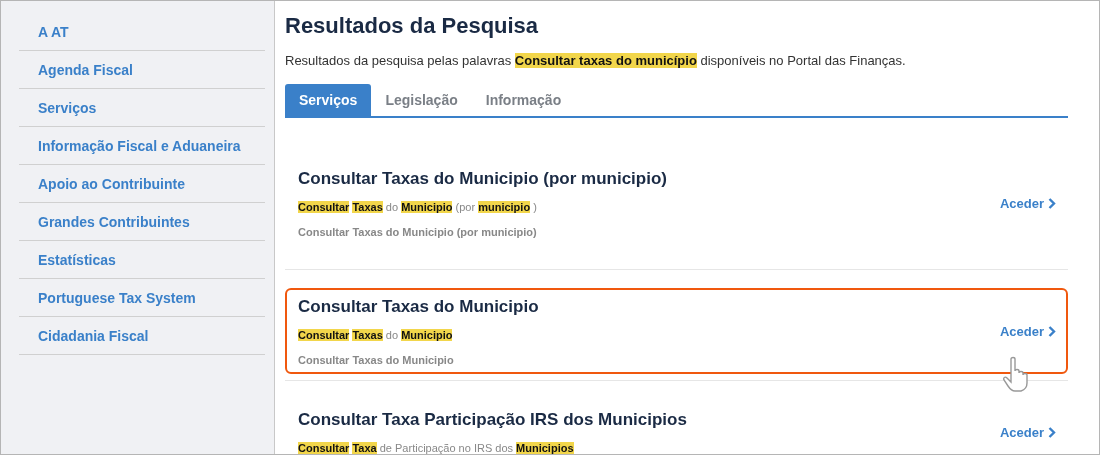  What do you see at coordinates (117, 297) in the screenshot?
I see `sidebar-link: Portuguese Tax System` at bounding box center [117, 297].